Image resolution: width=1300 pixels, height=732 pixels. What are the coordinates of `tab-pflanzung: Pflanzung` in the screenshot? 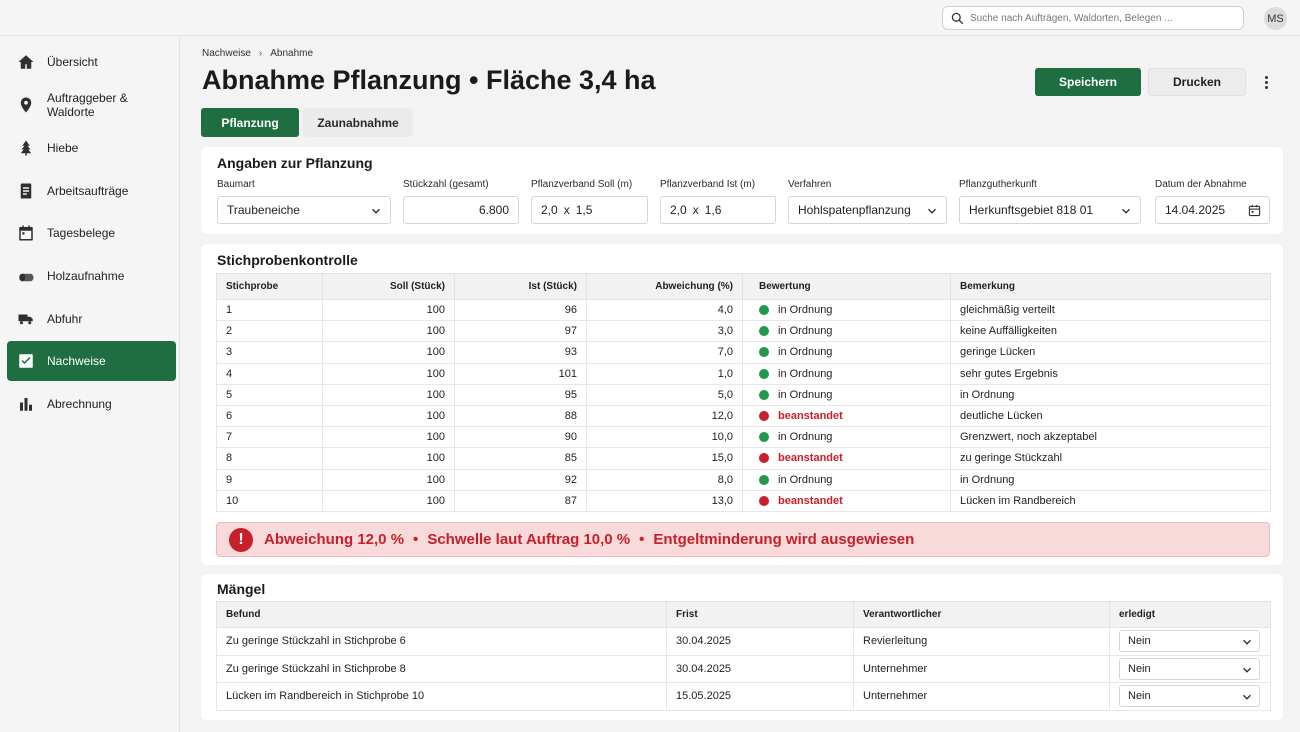 It's located at (250, 122).